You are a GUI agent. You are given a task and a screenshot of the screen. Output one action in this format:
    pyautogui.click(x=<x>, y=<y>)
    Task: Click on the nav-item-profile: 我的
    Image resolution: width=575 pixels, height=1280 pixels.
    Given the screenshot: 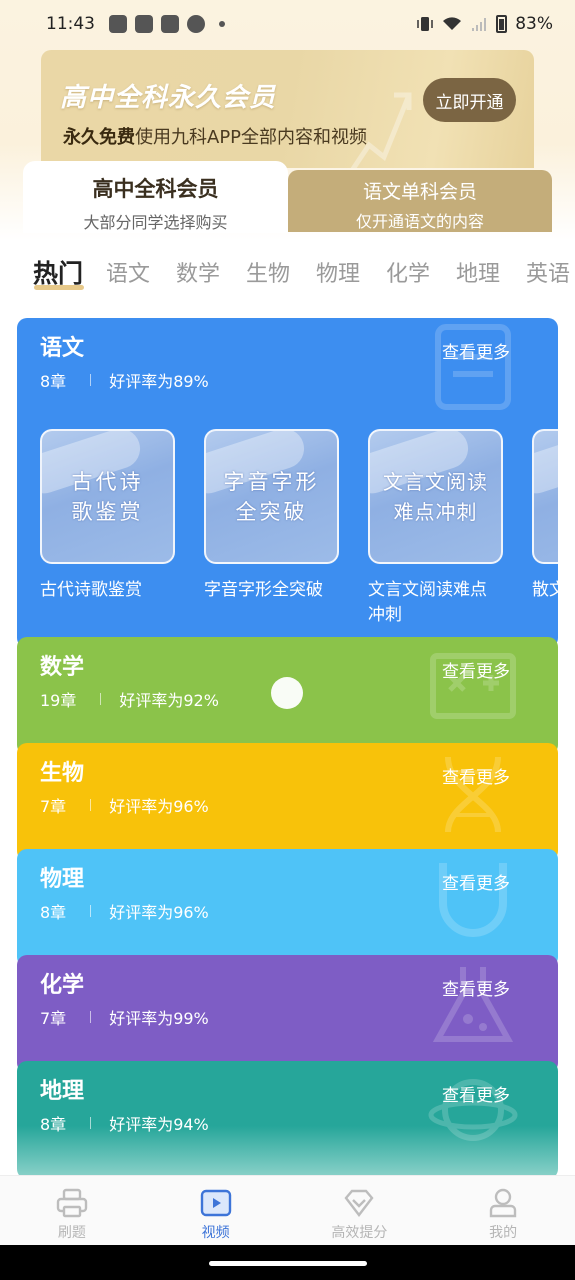 What is the action you would take?
    pyautogui.click(x=503, y=1210)
    